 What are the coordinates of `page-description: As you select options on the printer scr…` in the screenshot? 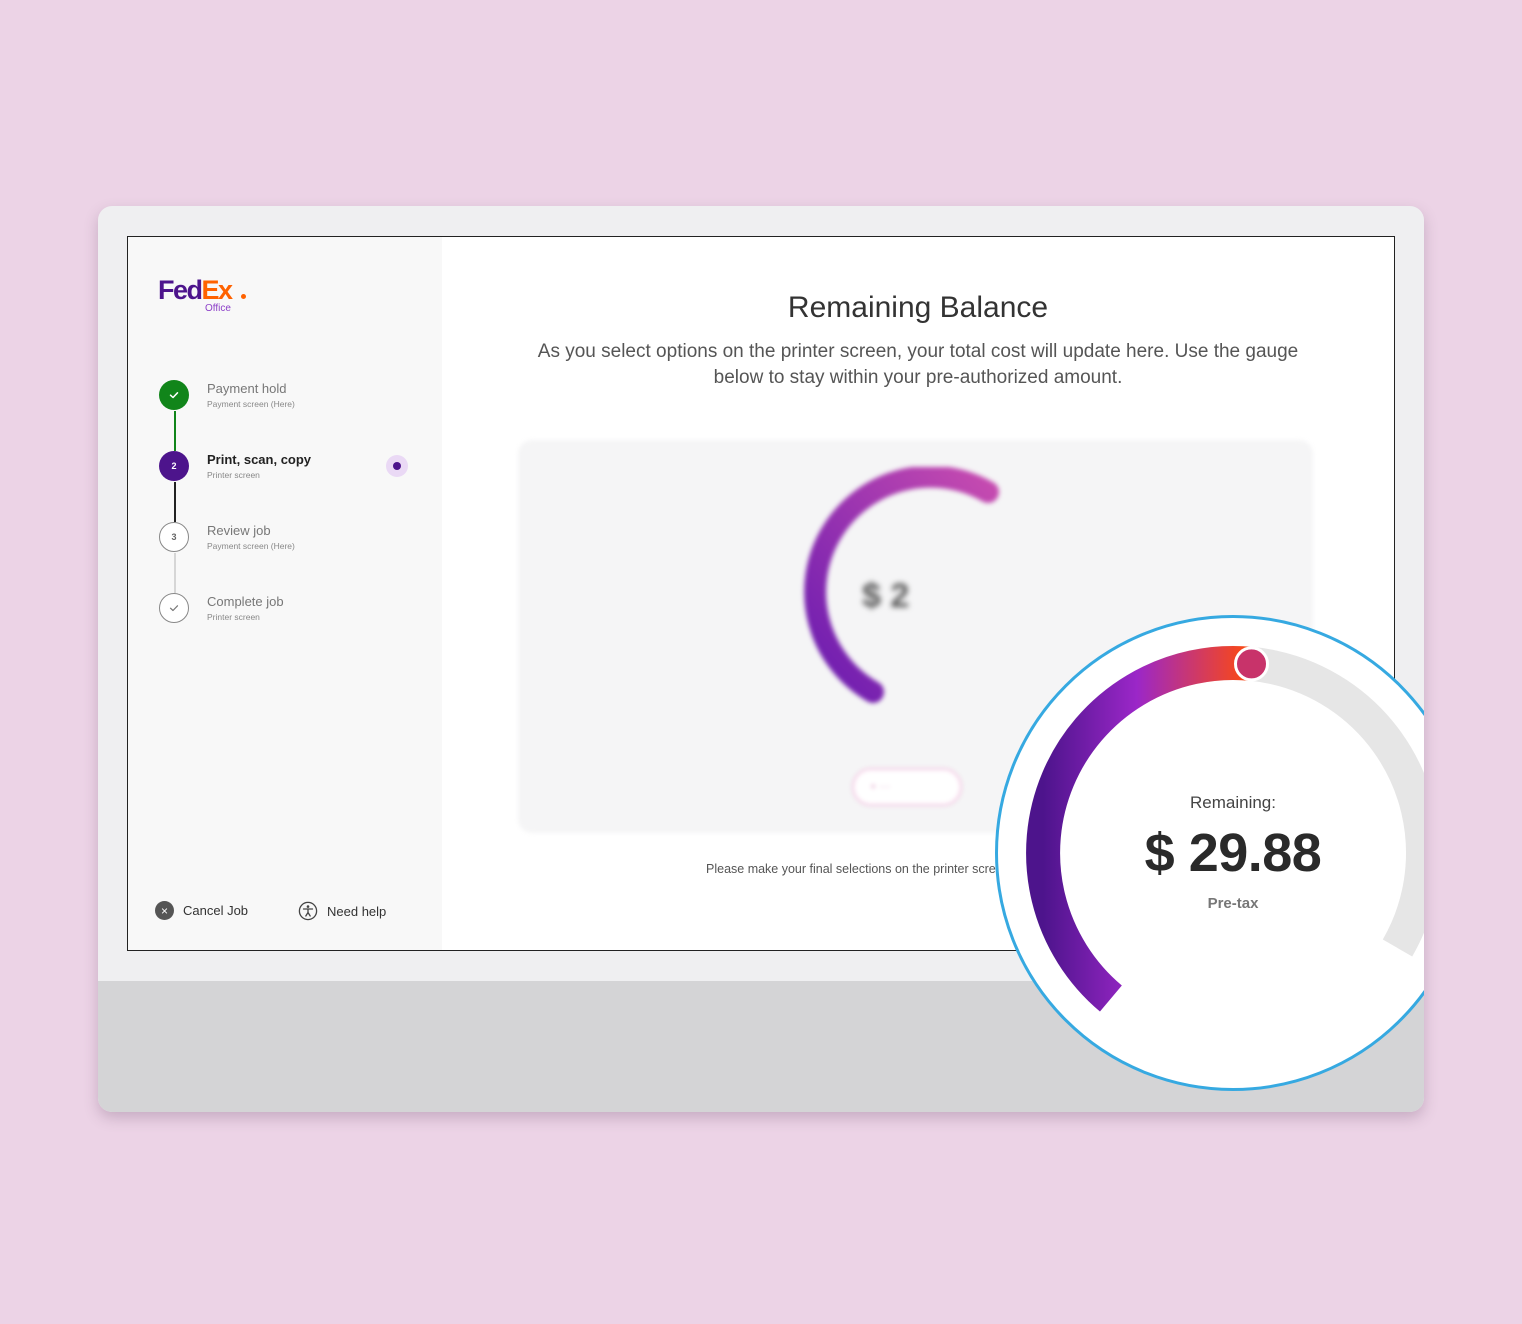 It's located at (918, 364).